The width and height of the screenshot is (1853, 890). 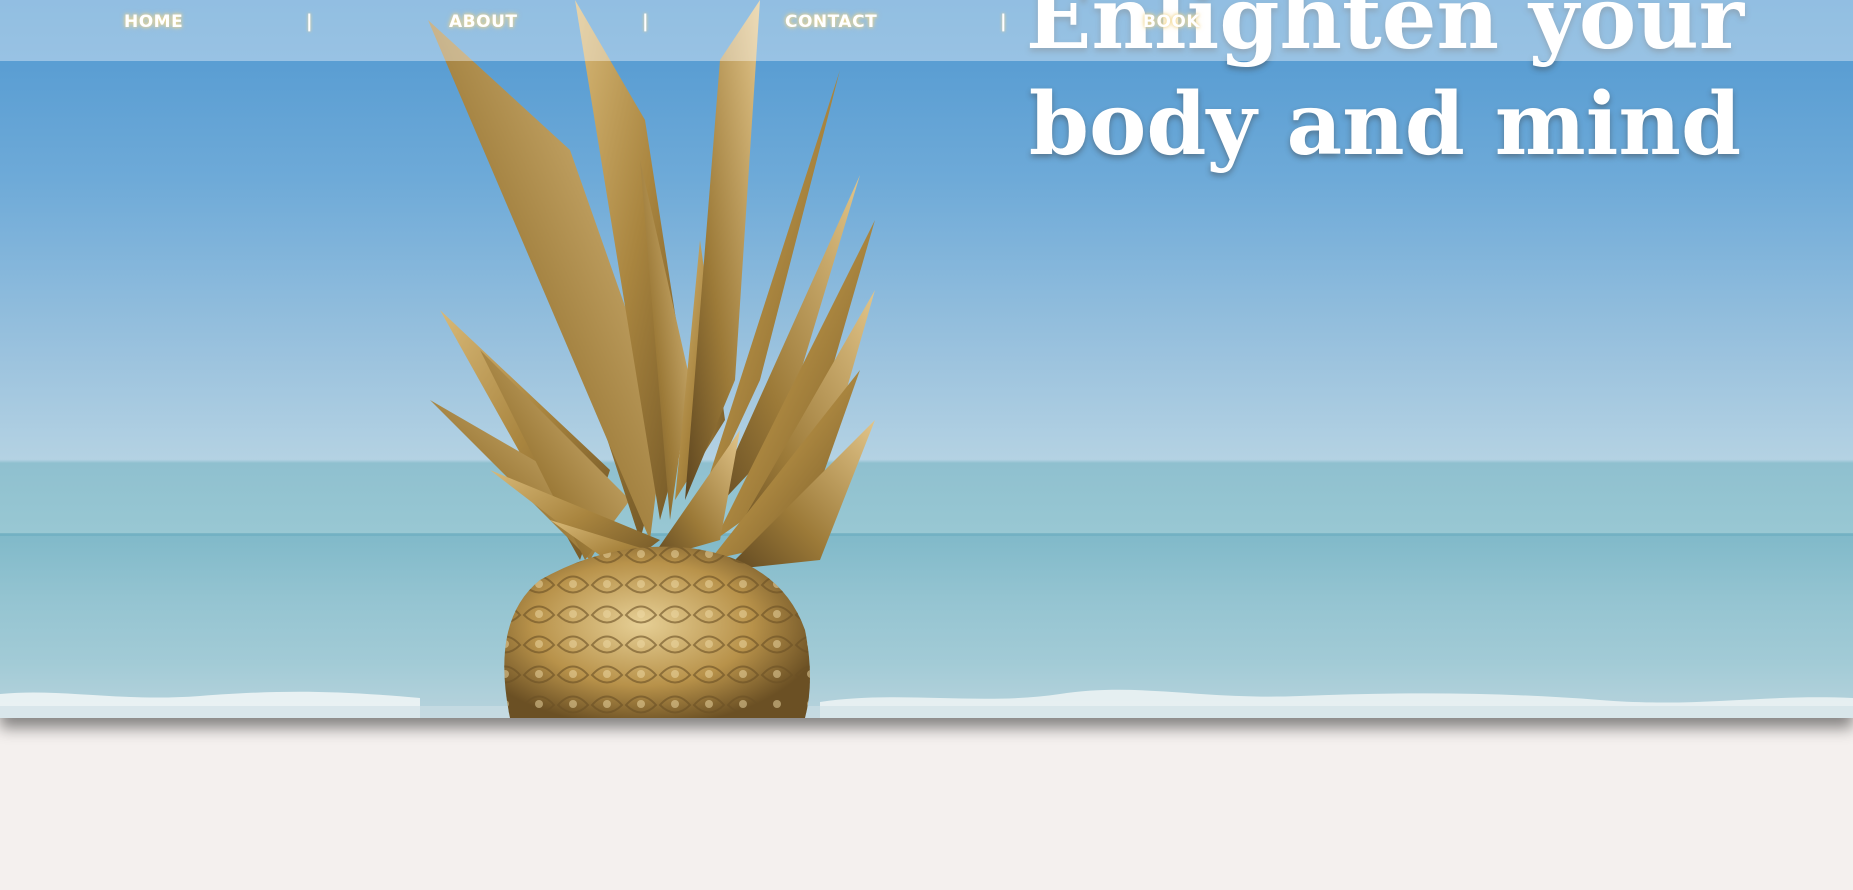 What do you see at coordinates (483, 22) in the screenshot?
I see `nav-about-link: ABOUT` at bounding box center [483, 22].